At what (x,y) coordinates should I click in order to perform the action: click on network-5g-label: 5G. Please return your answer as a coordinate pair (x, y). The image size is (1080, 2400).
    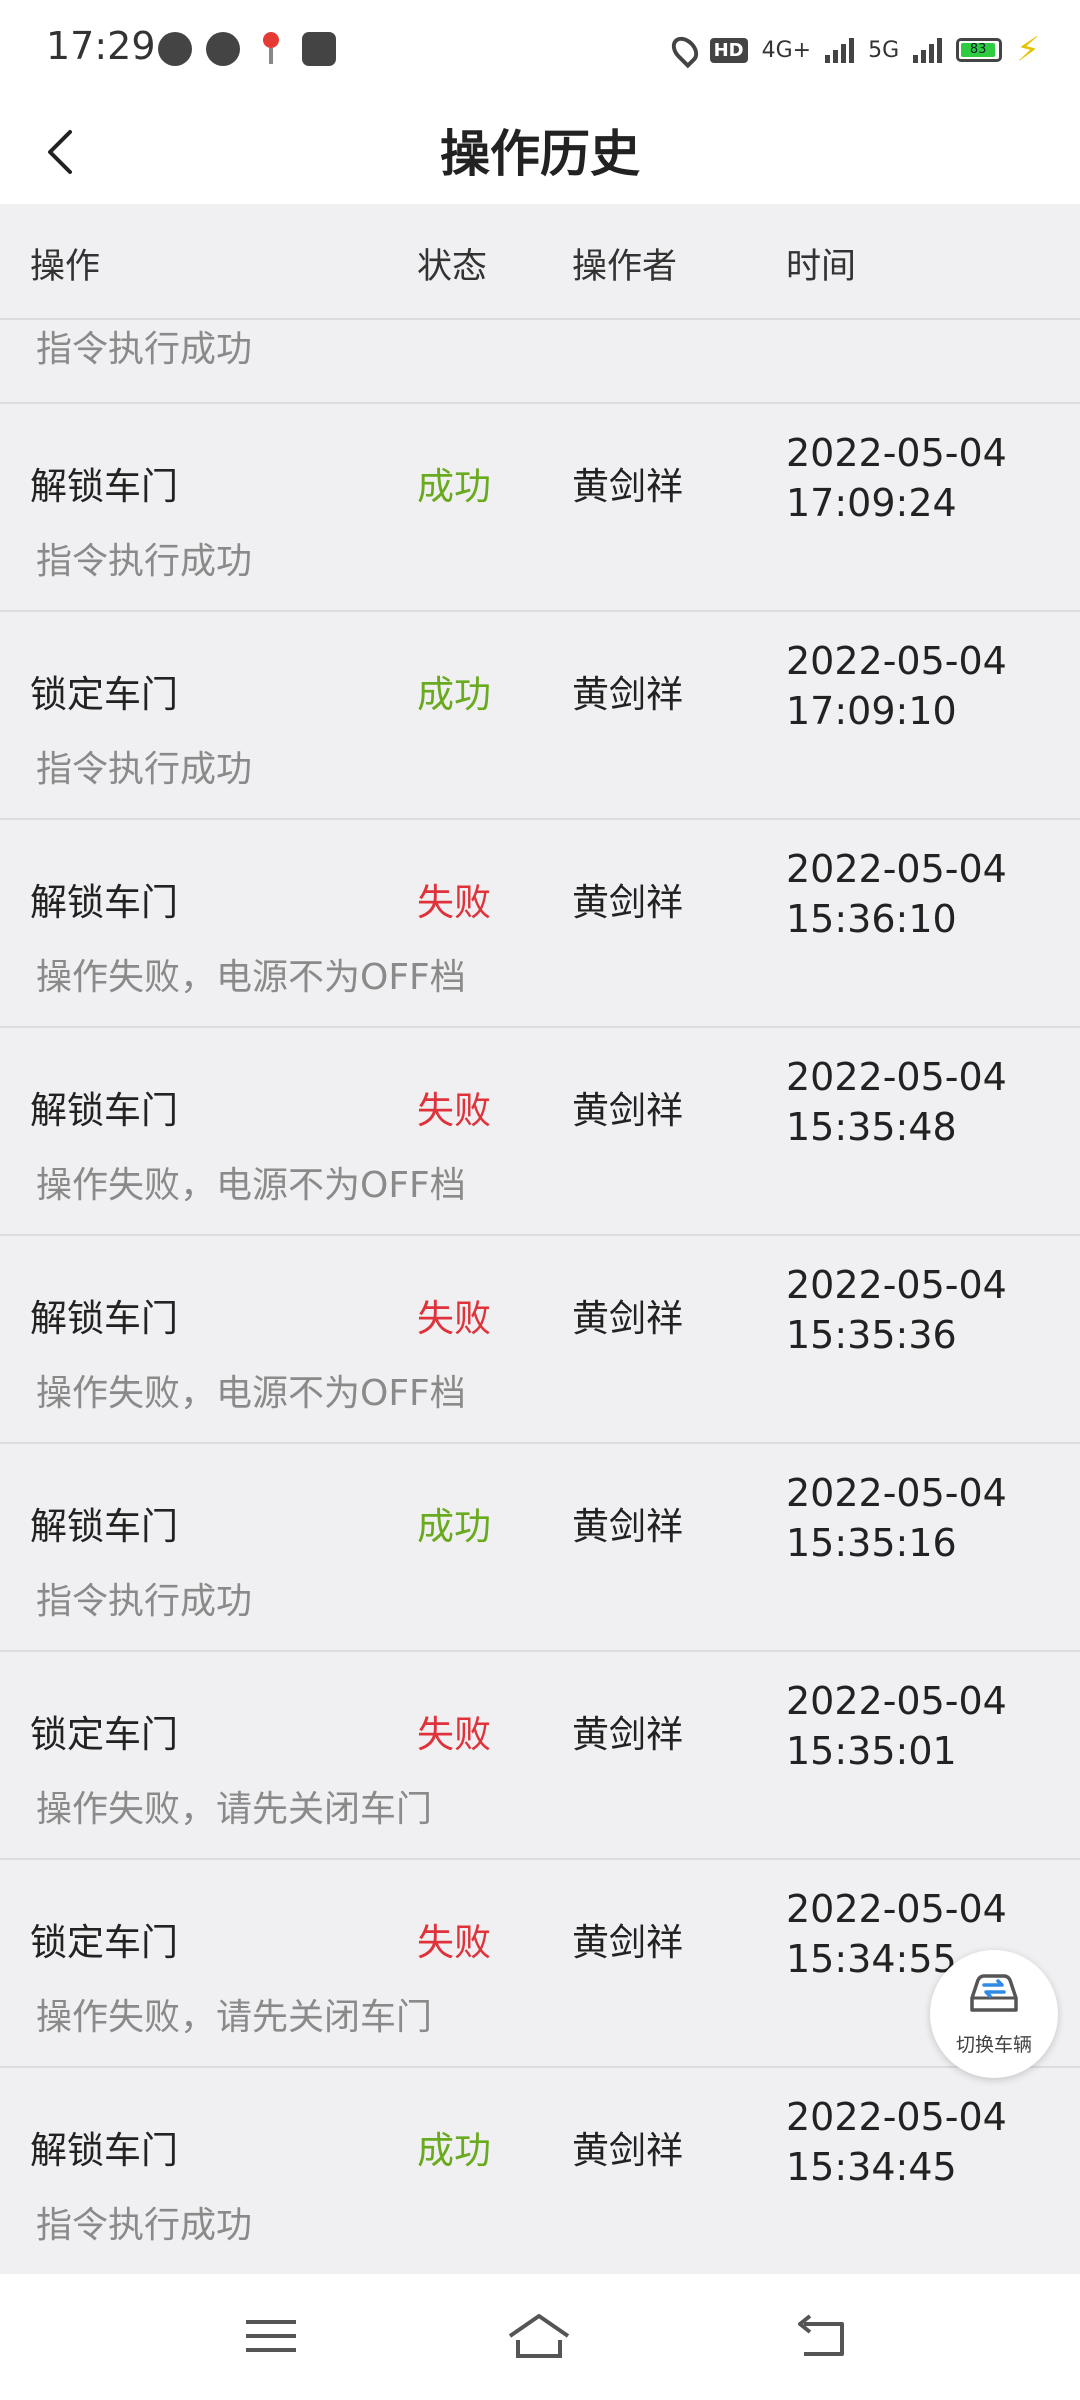
    Looking at the image, I should click on (884, 50).